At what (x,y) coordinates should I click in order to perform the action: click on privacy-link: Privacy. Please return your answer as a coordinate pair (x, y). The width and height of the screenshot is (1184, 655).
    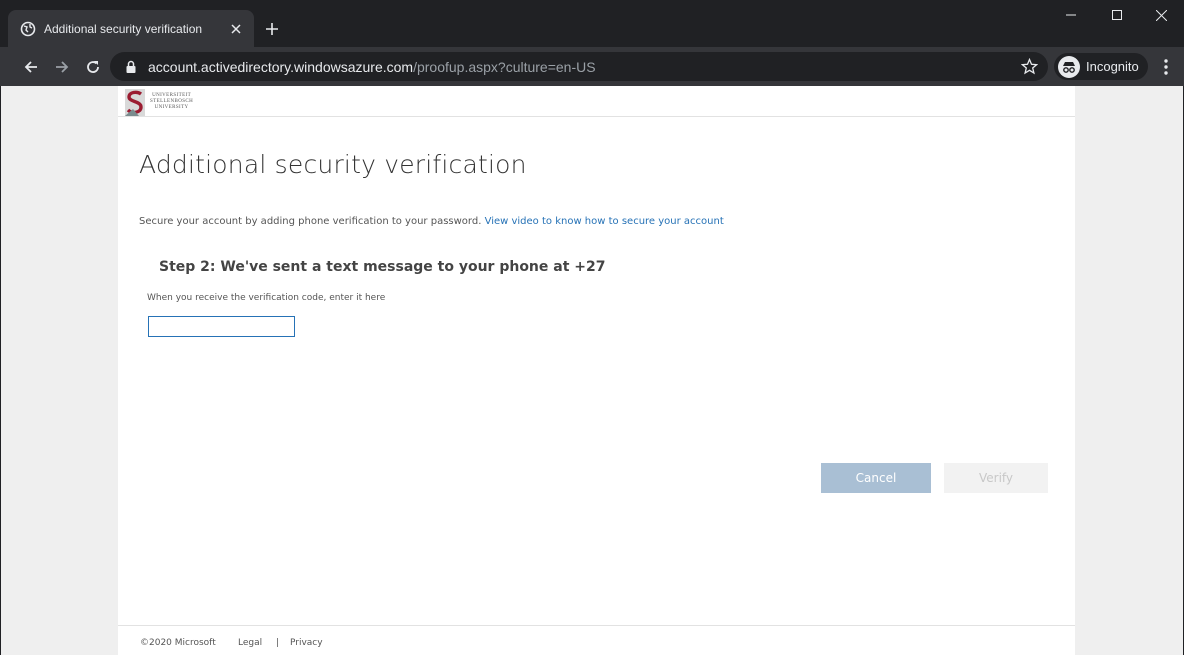
    Looking at the image, I should click on (306, 643).